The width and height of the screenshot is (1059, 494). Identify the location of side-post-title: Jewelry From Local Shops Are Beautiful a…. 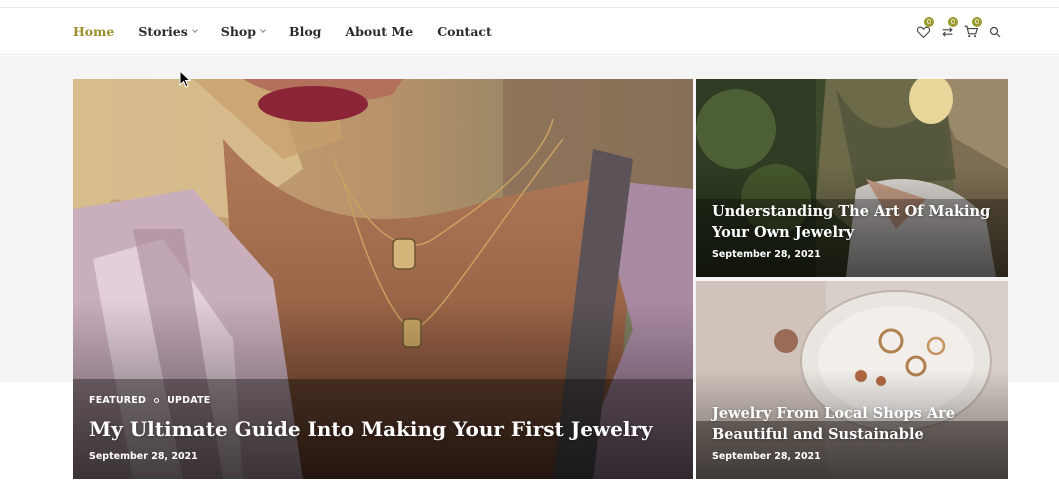
(852, 424).